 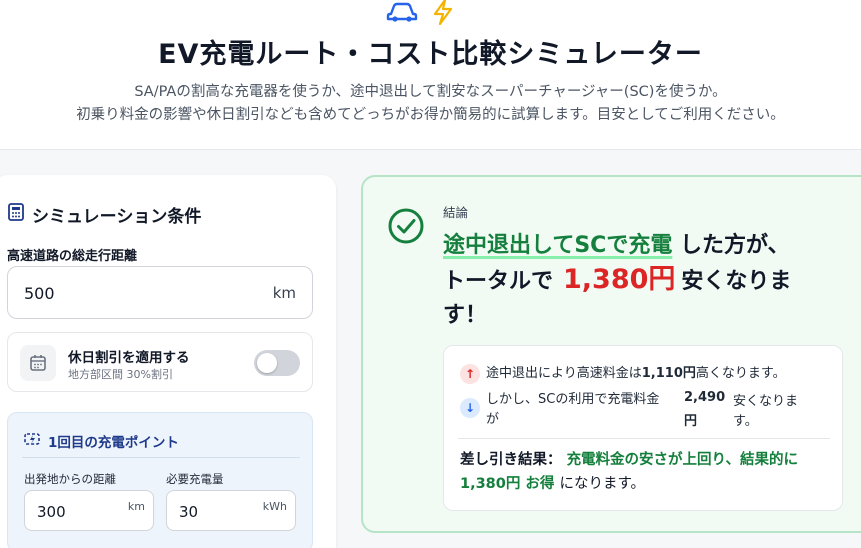 What do you see at coordinates (745, 421) in the screenshot?
I see `charge-savings-suffix-end: す。` at bounding box center [745, 421].